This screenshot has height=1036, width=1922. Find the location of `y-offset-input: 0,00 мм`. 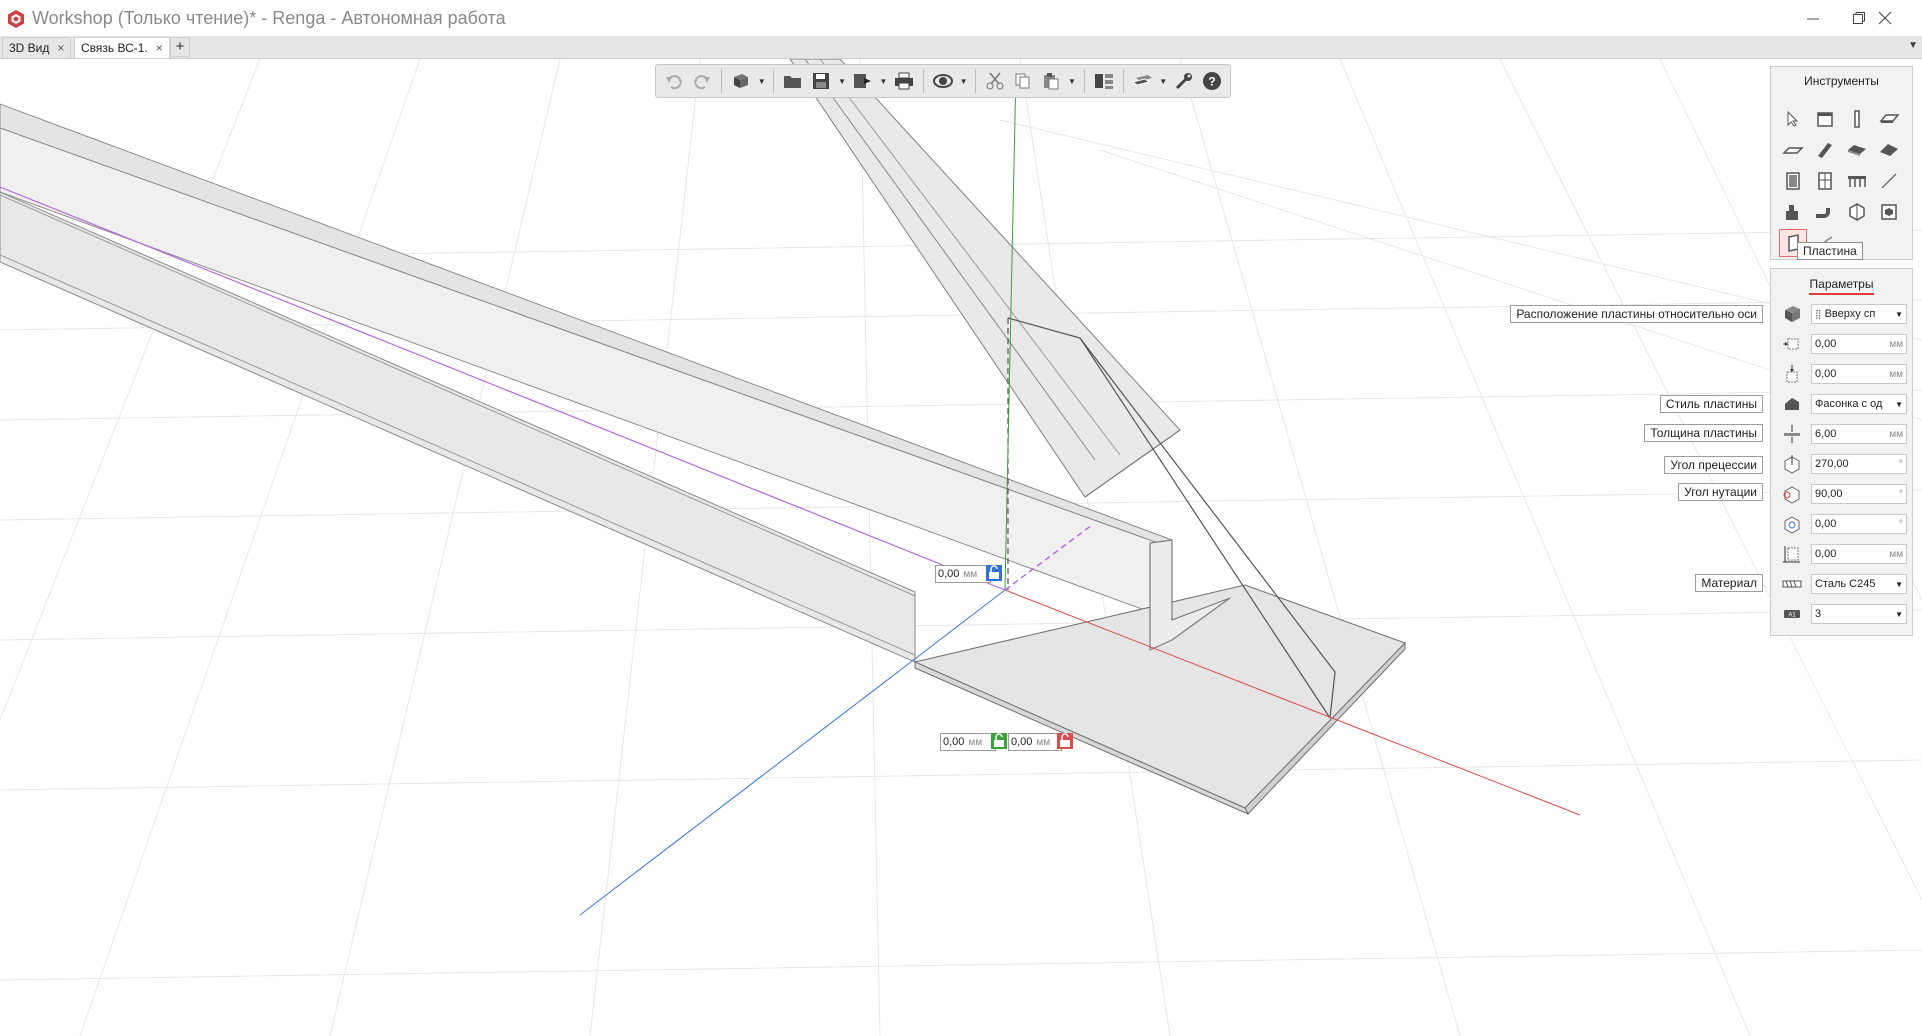

y-offset-input: 0,00 мм is located at coordinates (968, 742).